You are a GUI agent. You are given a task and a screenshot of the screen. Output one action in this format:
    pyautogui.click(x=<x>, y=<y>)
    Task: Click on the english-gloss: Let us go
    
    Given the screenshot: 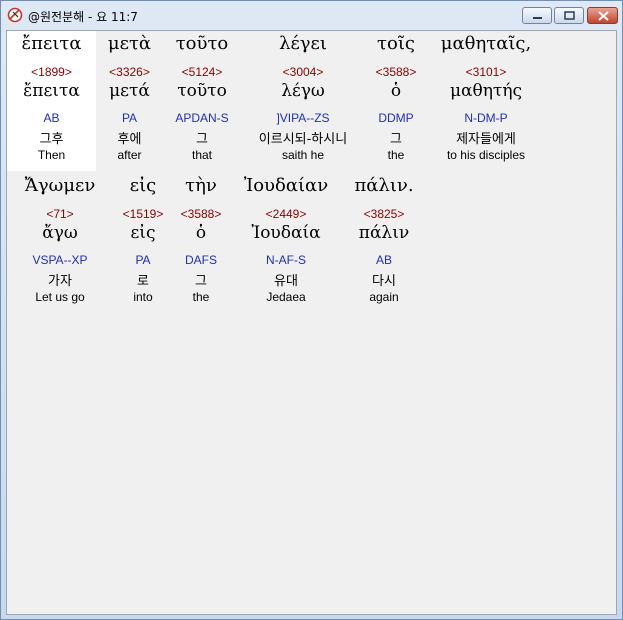 What is the action you would take?
    pyautogui.click(x=60, y=297)
    